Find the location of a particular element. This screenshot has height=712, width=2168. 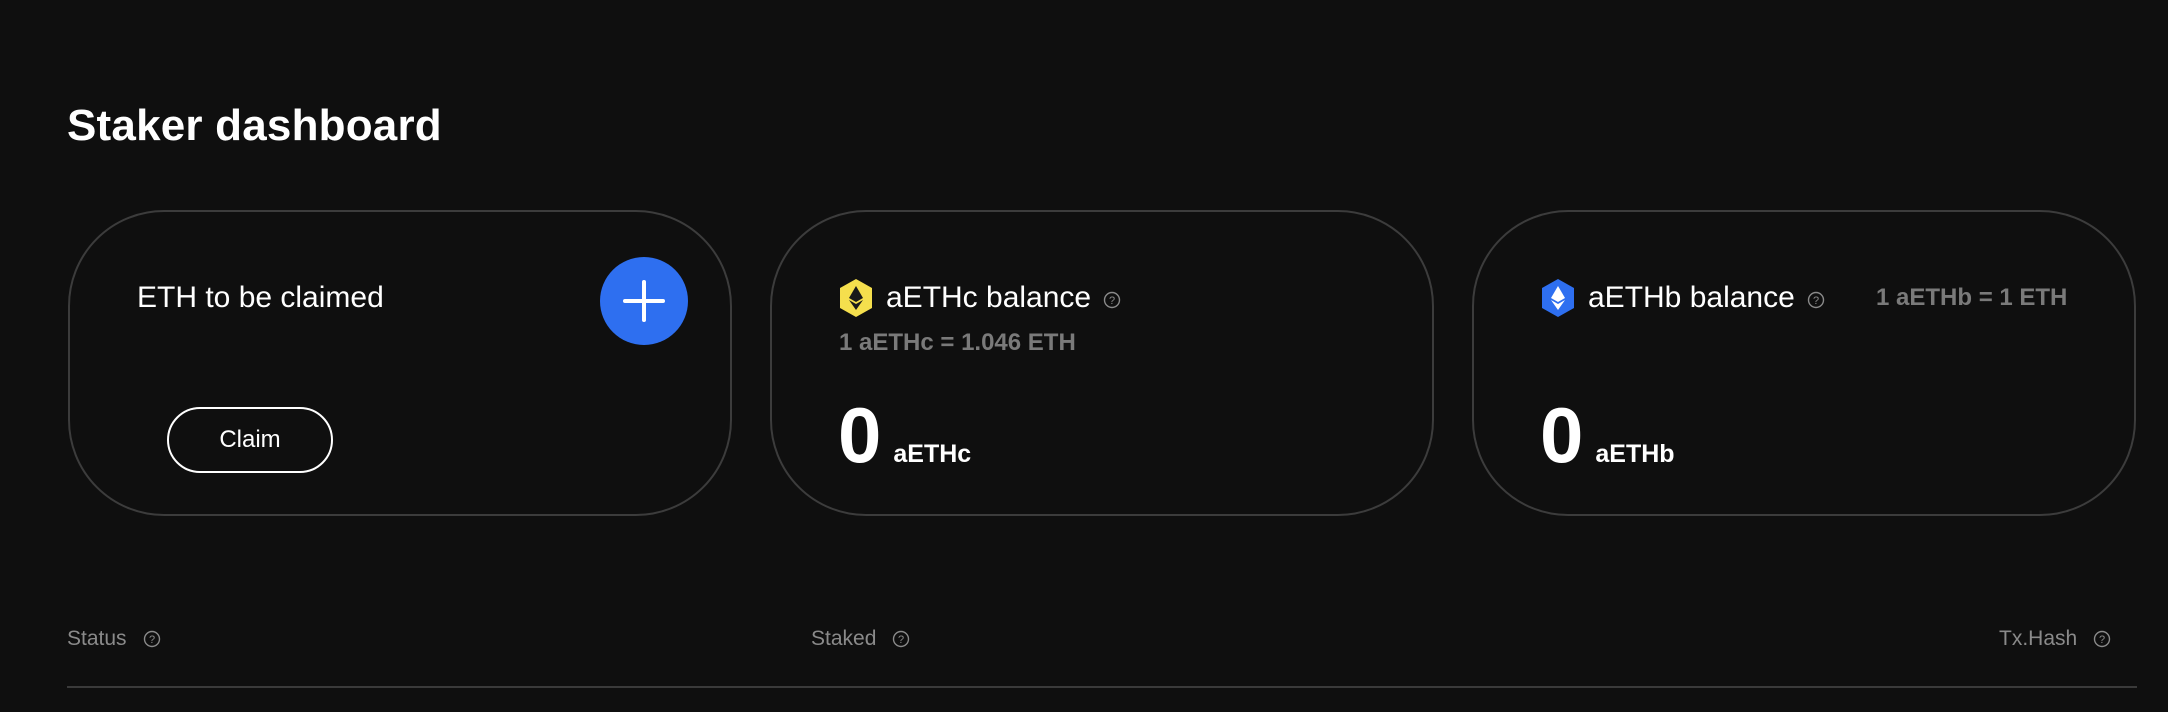

aethc-balance-value: 0 is located at coordinates (860, 435).